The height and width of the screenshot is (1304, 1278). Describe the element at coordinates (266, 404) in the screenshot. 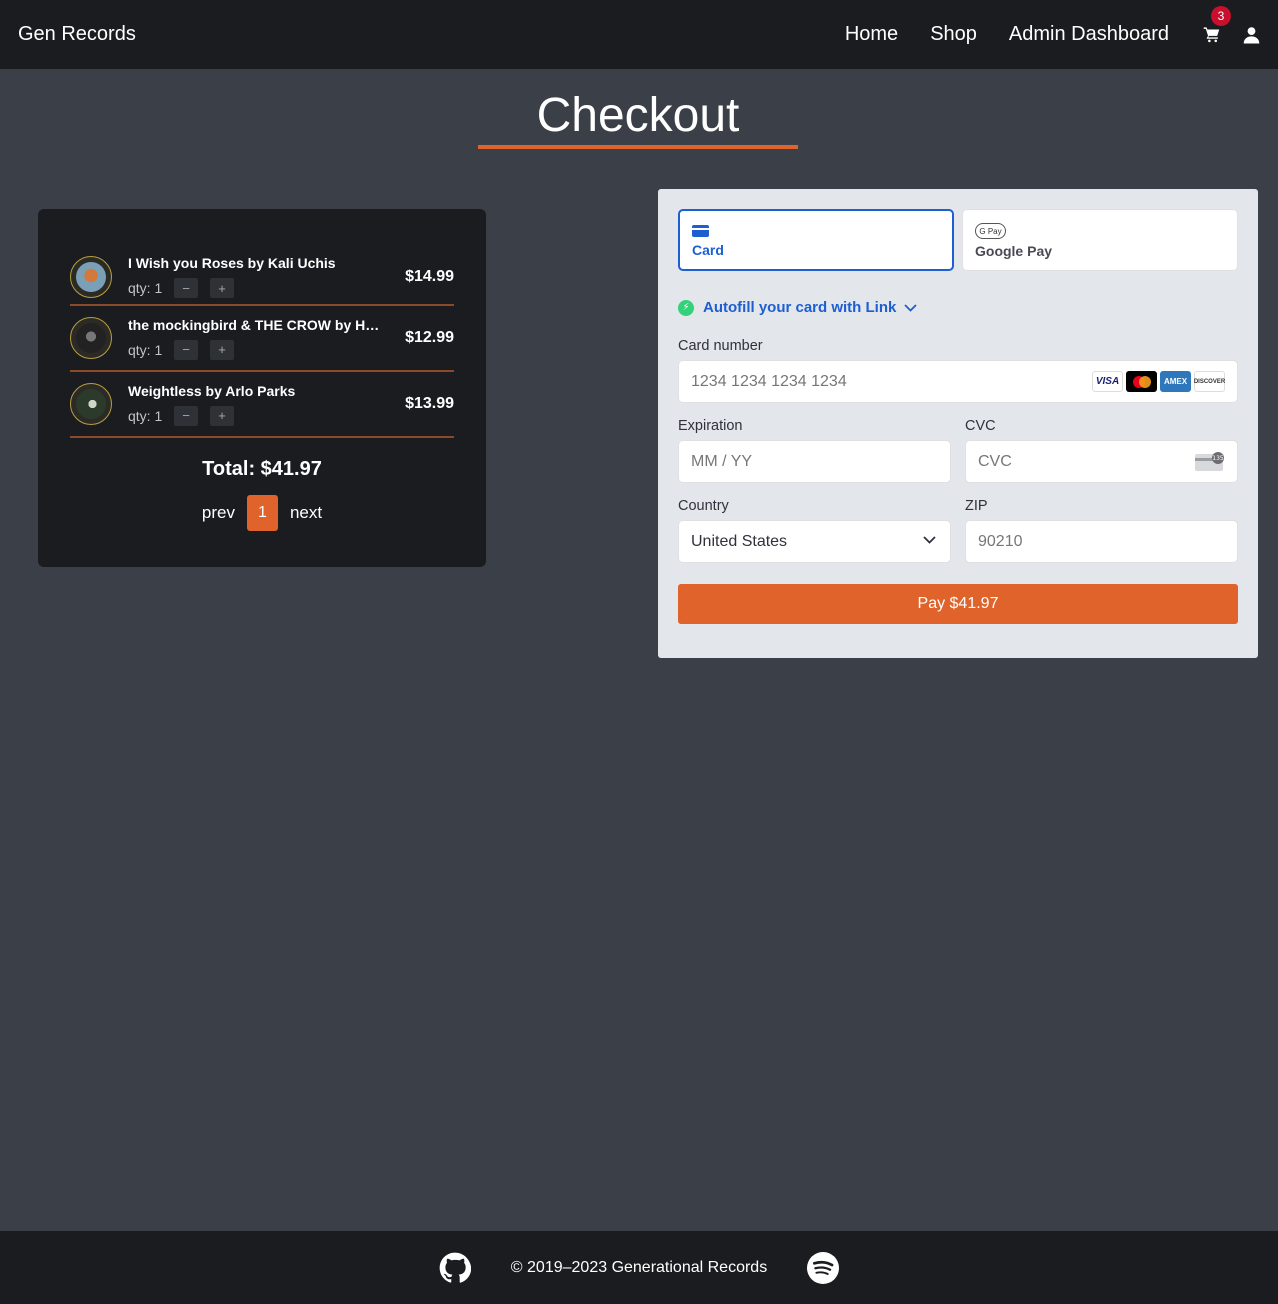

I see `item-info: Weightless by Arlo Parks qty: 1 − +` at that location.